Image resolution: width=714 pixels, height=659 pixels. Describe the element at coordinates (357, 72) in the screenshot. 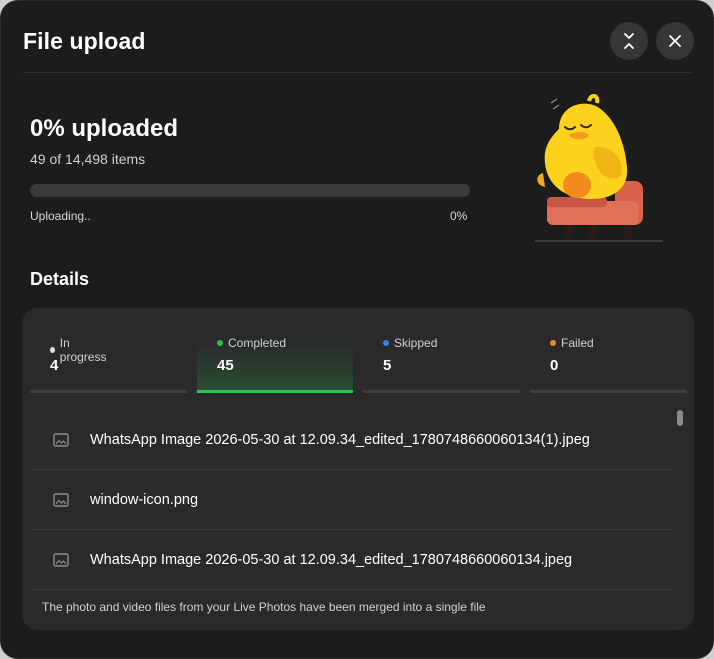

I see `header-divider` at that location.